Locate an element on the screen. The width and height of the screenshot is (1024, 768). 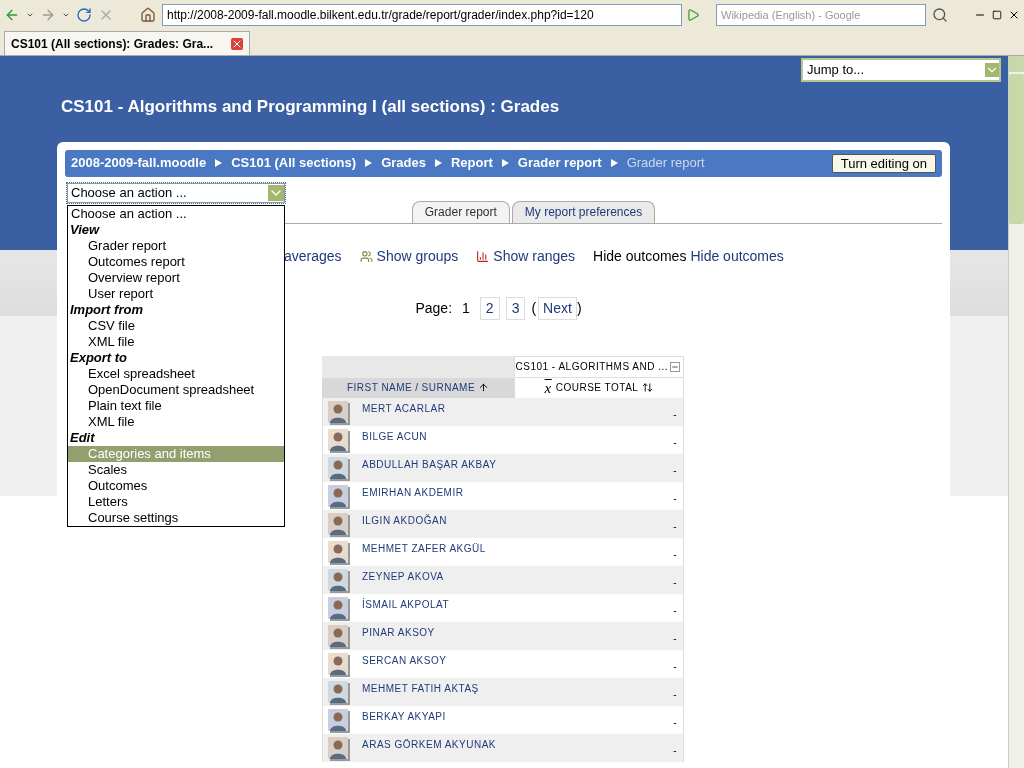
menu-option: User report is located at coordinates (176, 293).